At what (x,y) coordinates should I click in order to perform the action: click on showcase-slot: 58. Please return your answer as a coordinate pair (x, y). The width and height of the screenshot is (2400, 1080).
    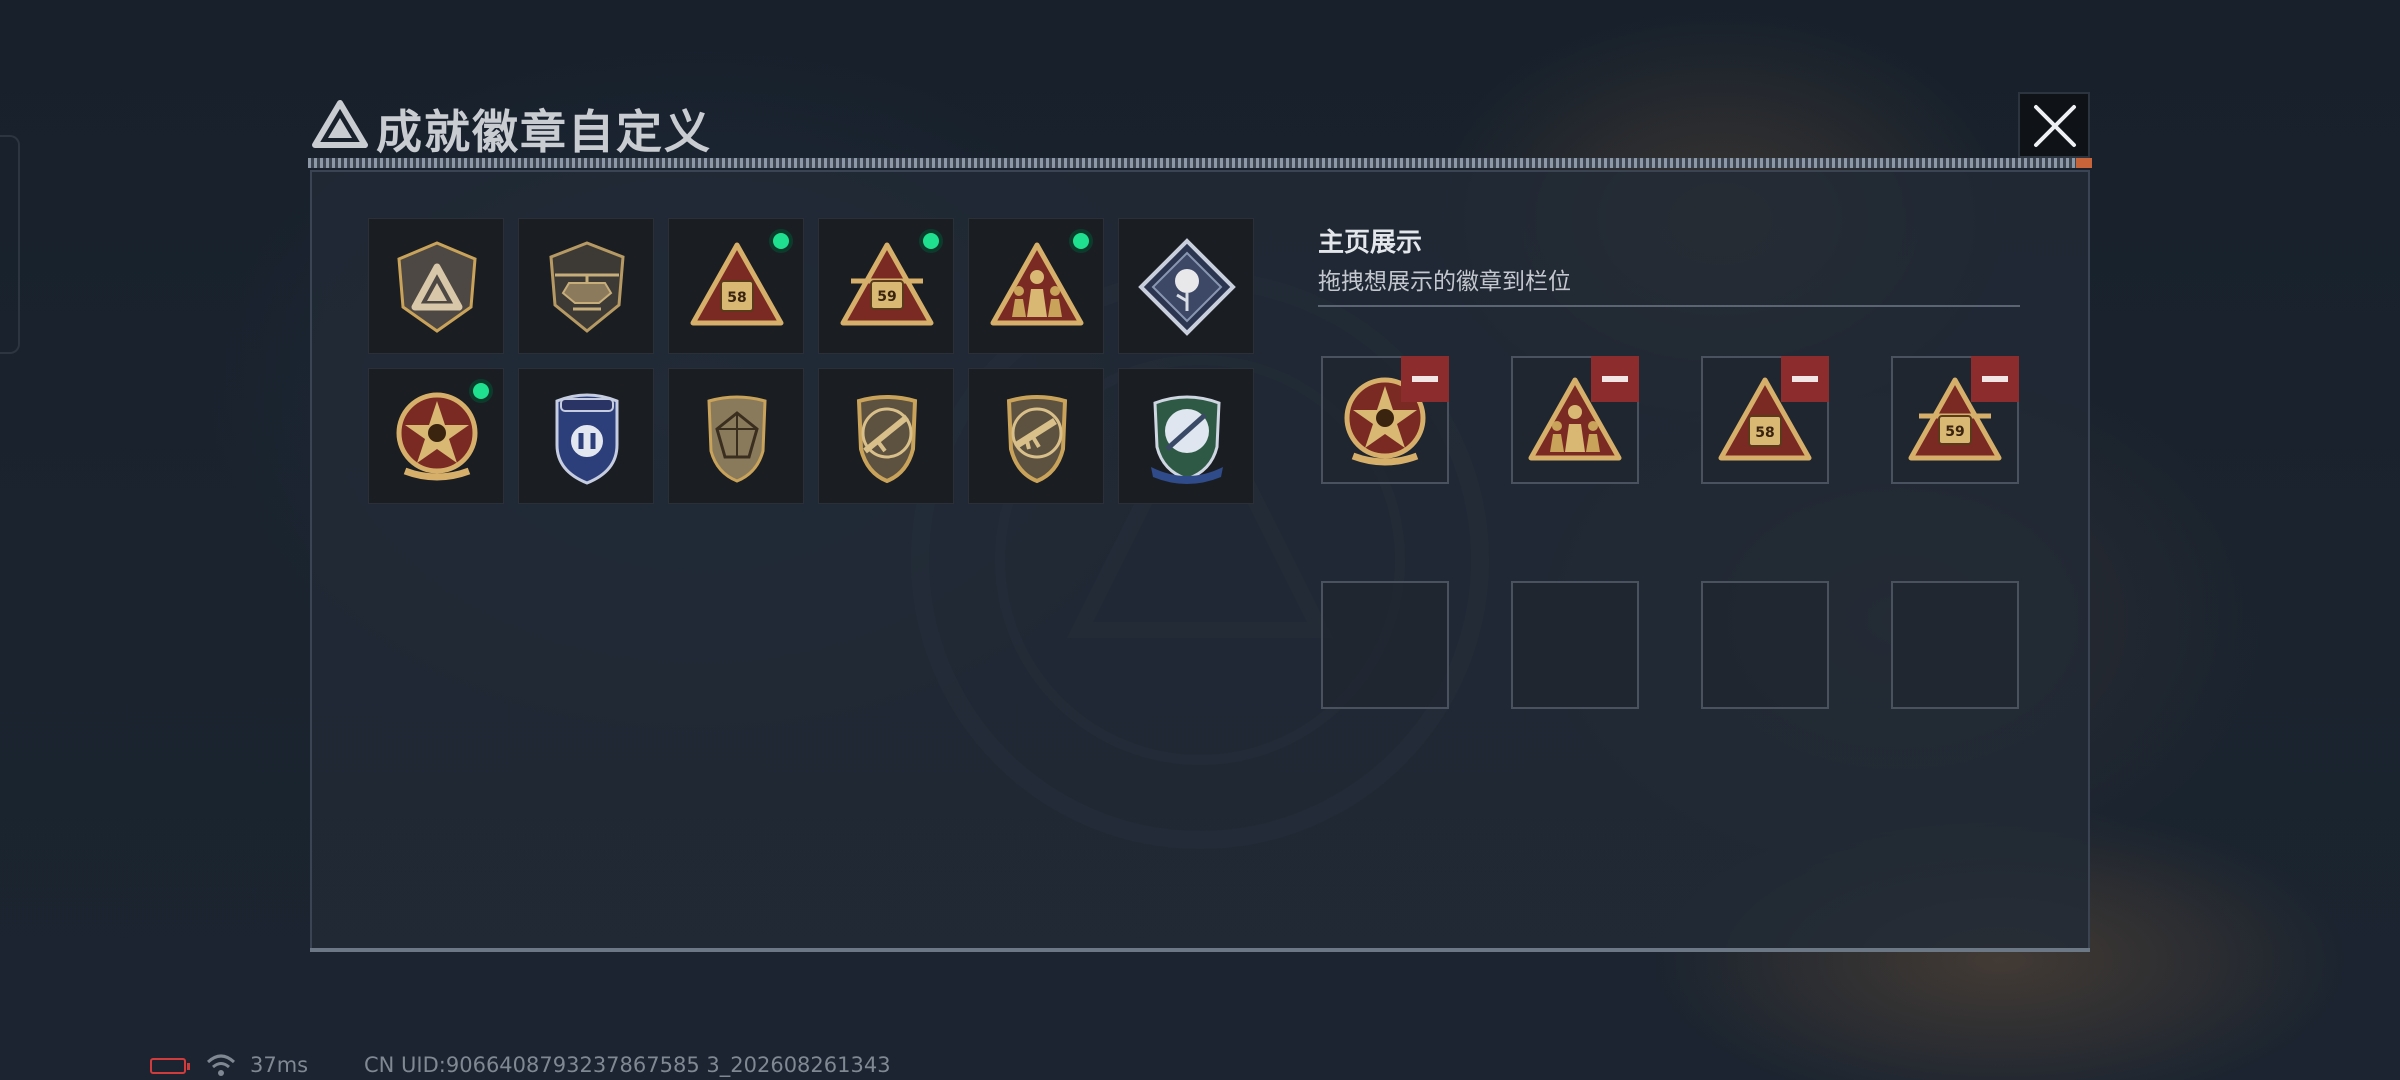
    Looking at the image, I should click on (1765, 420).